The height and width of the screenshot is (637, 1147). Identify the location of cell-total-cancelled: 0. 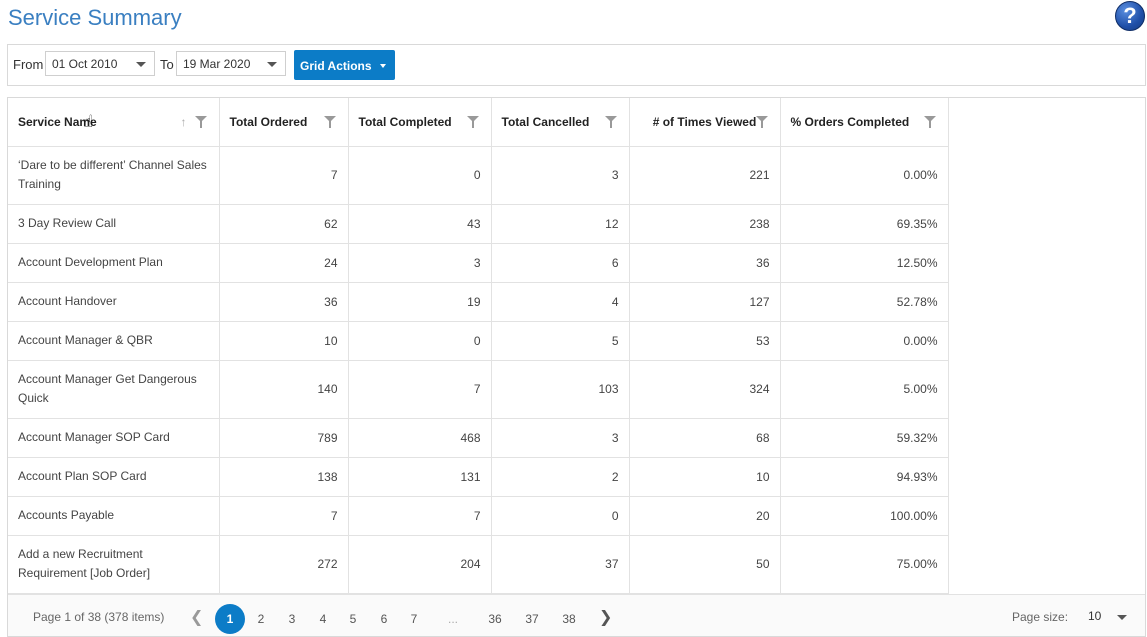
(560, 516).